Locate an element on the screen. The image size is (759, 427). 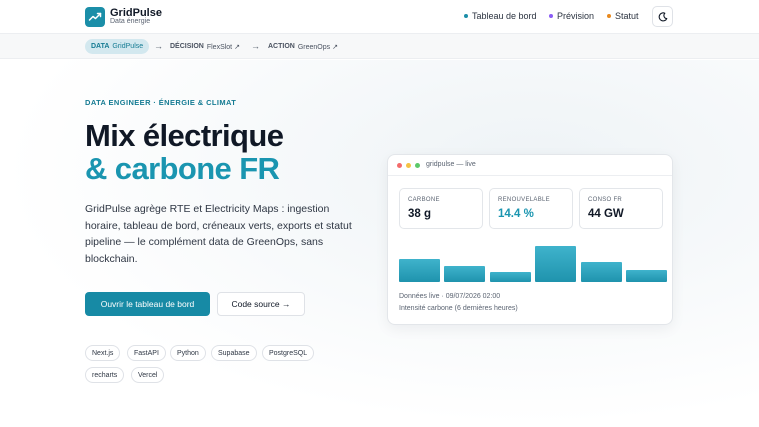
metric-carbon: CARBONE 38 g is located at coordinates (441, 208).